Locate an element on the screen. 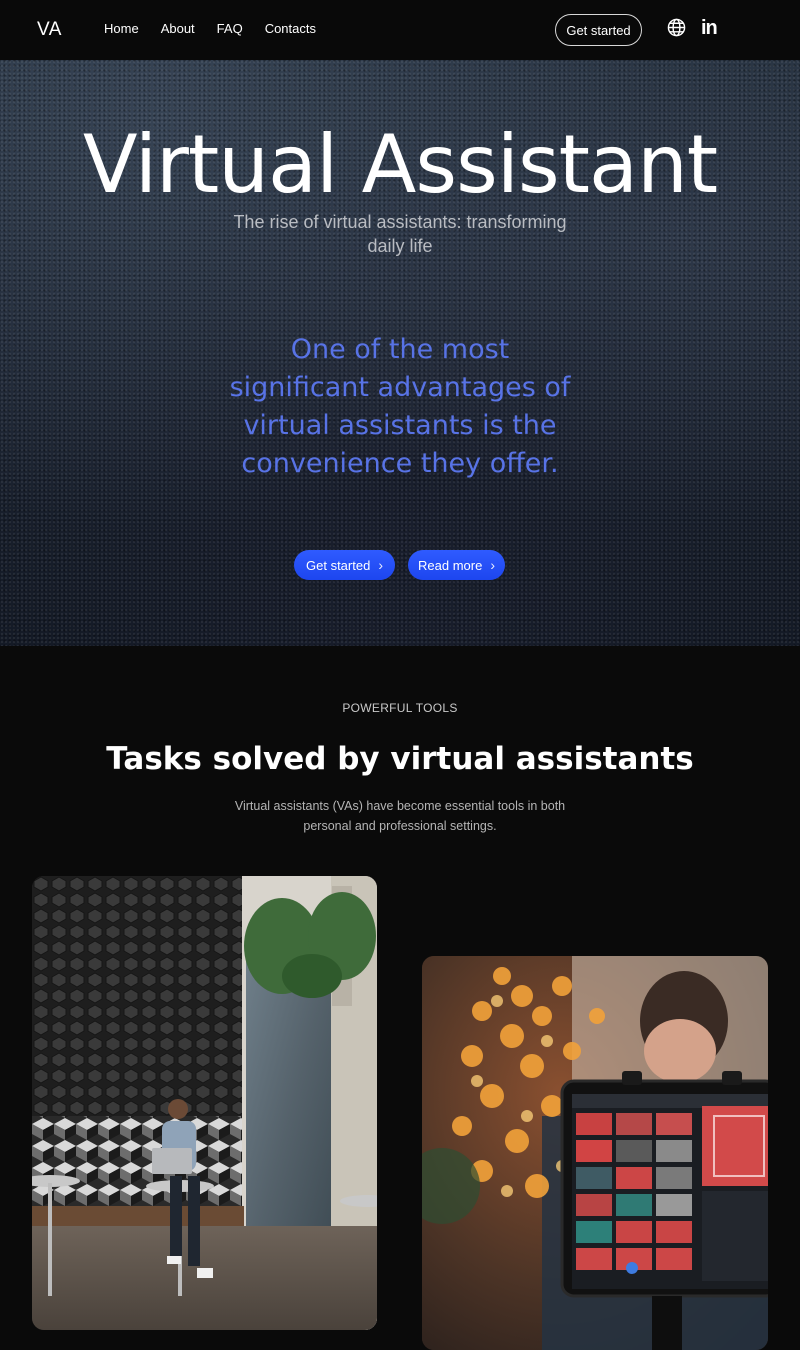 This screenshot has width=800, height=1350. header-get-started-button: Get started is located at coordinates (598, 30).